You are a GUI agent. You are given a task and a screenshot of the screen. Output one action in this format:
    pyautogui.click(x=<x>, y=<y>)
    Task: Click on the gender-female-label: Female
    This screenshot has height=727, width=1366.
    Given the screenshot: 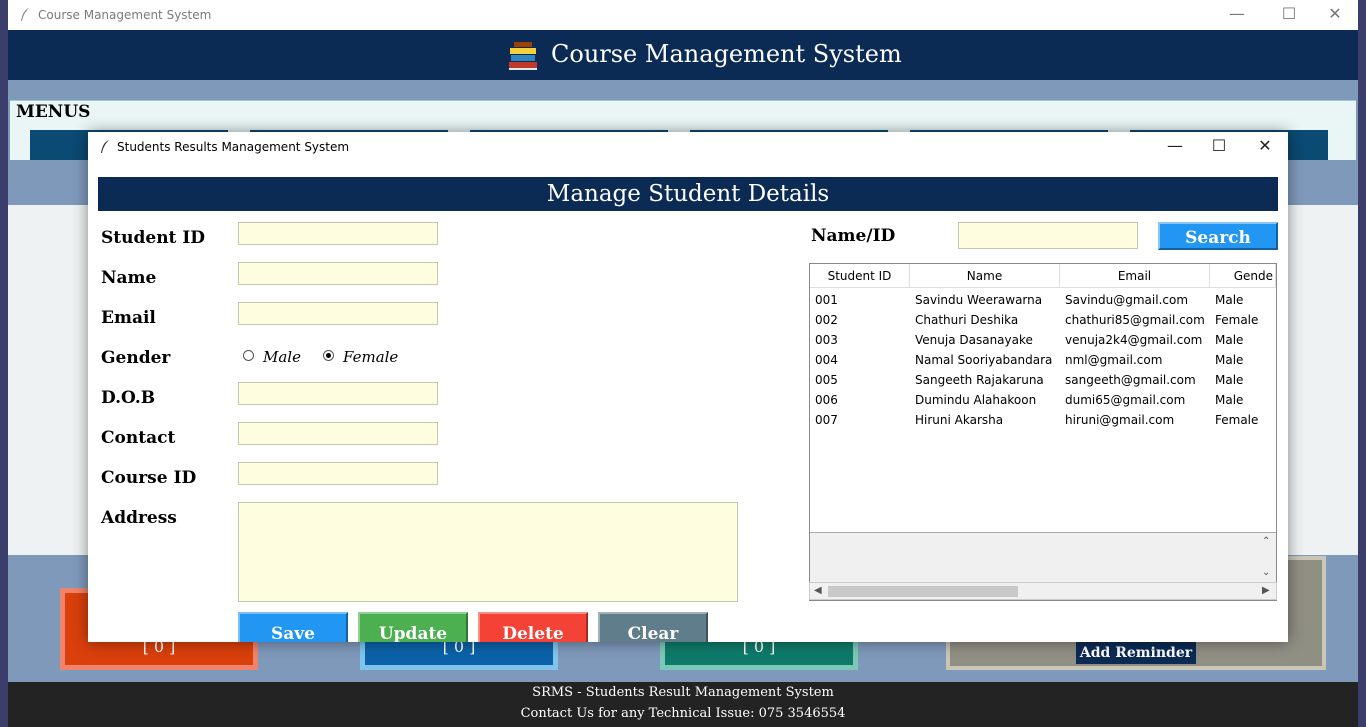 What is the action you would take?
    pyautogui.click(x=370, y=357)
    